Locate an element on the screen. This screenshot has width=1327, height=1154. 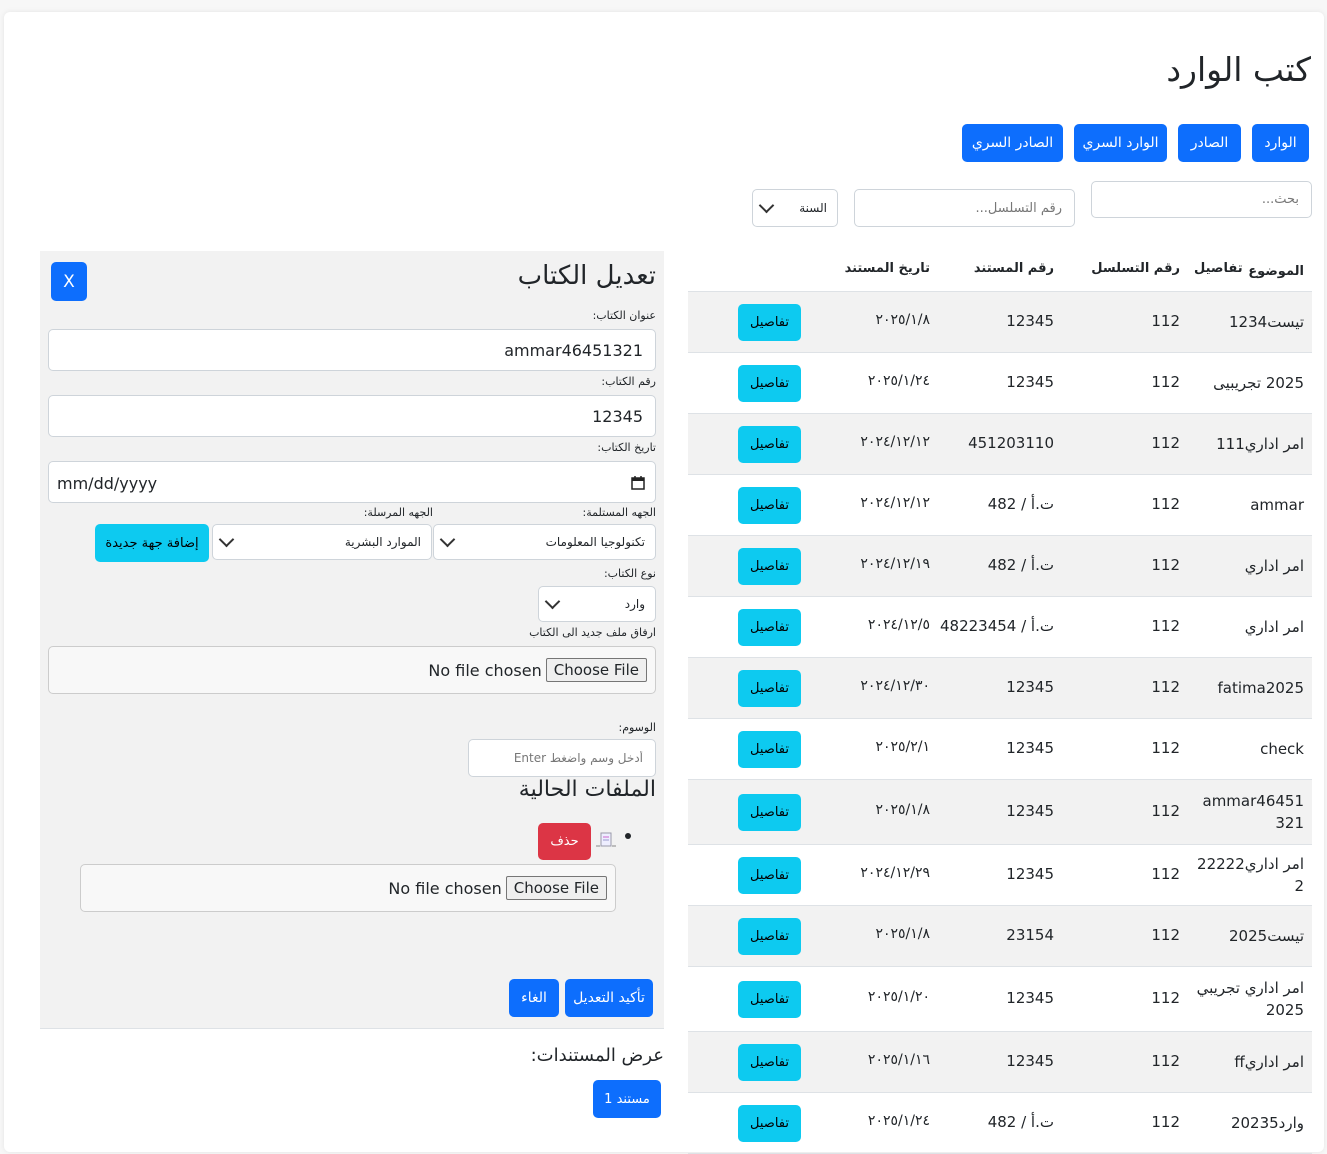
delete-file-button: حذف is located at coordinates (564, 841).